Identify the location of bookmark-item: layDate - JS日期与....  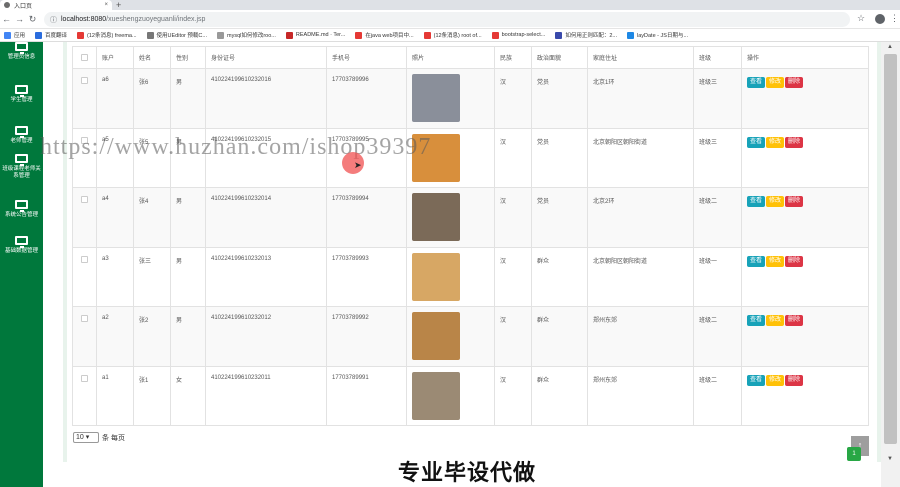
(657, 35).